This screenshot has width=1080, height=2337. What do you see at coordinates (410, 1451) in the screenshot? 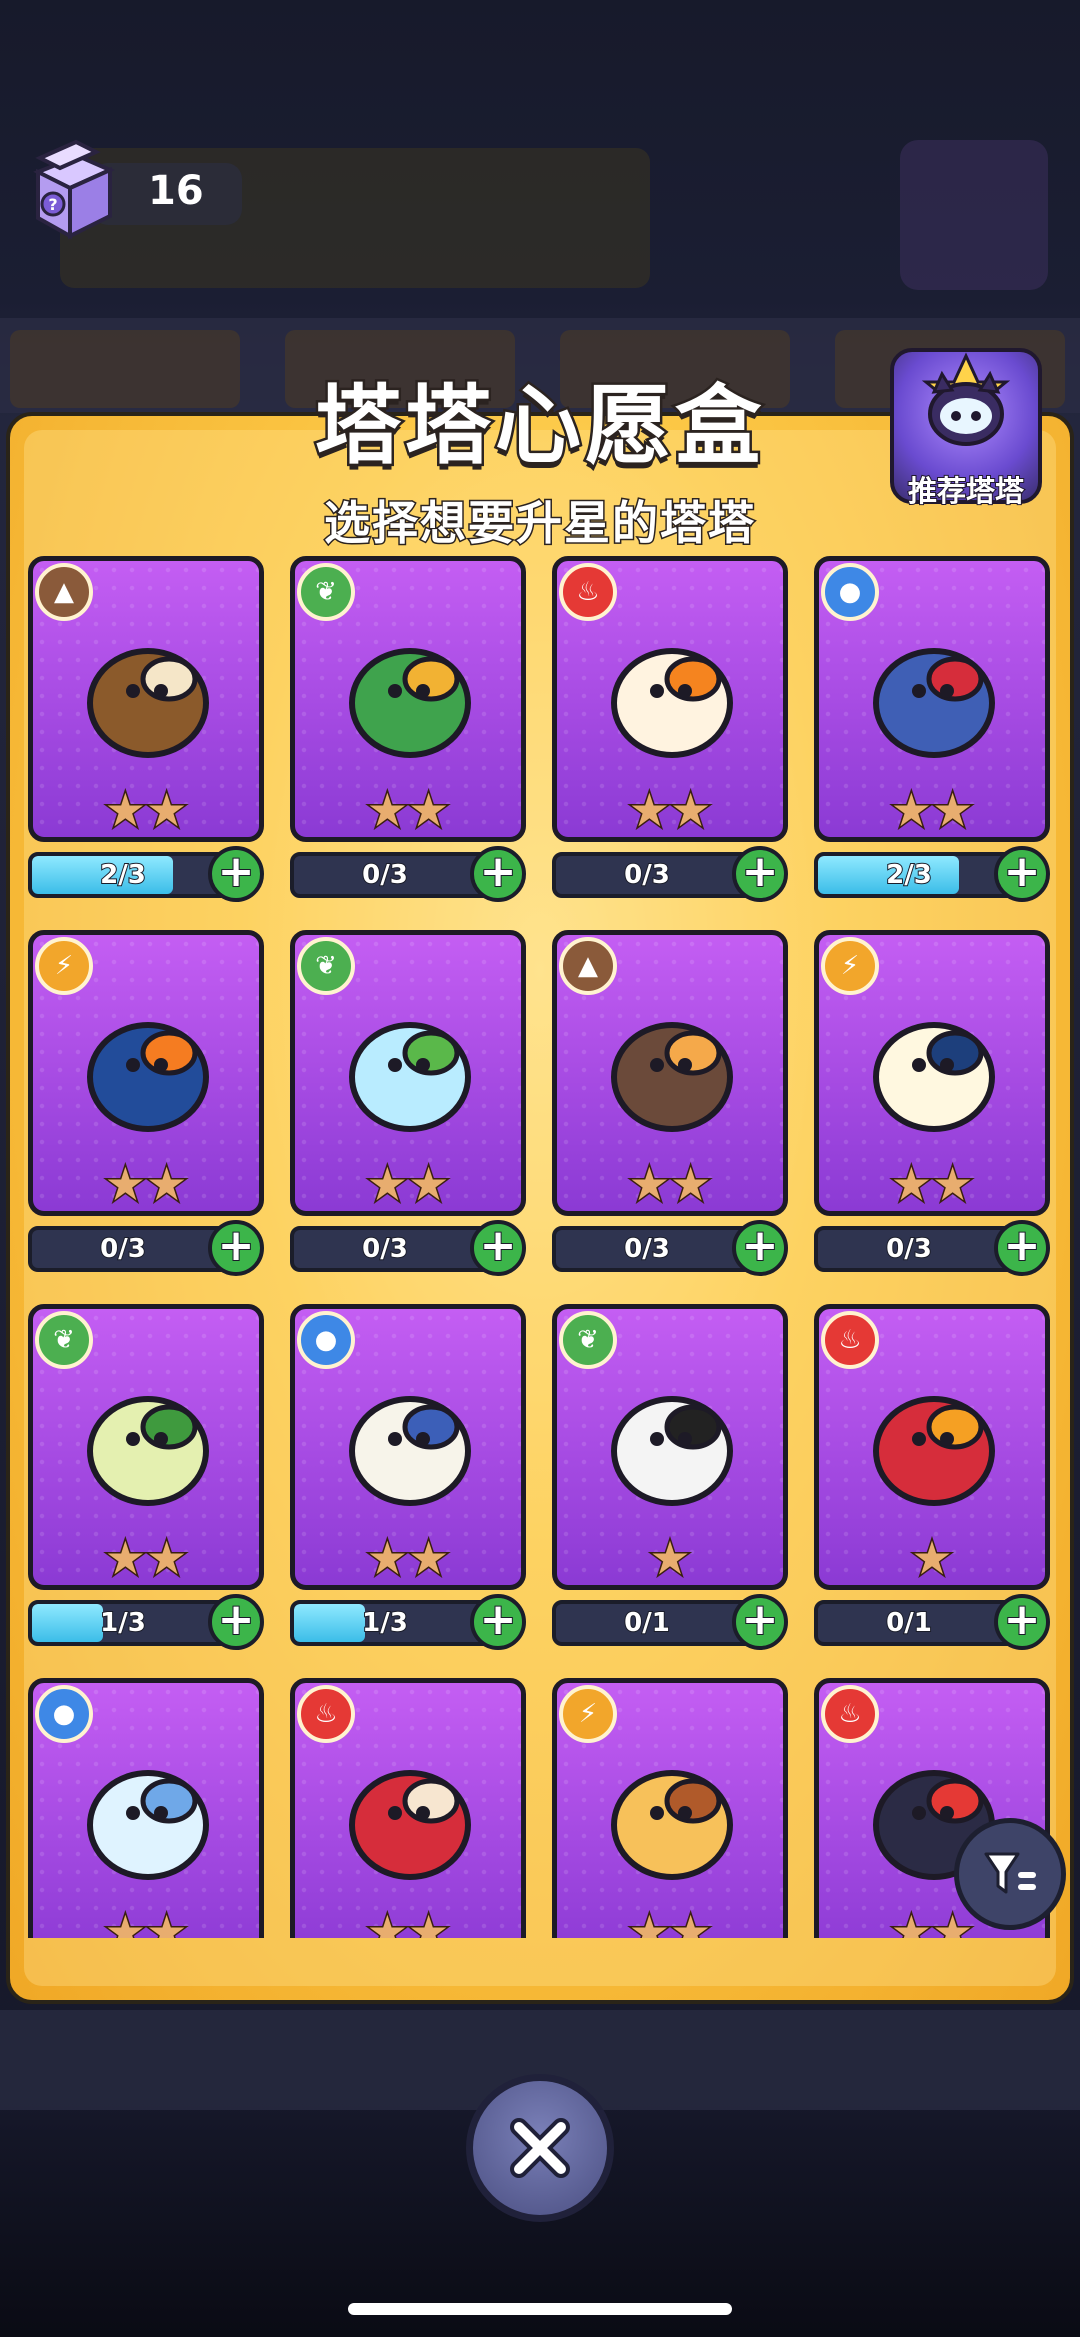
I see `polar-bear-icon` at bounding box center [410, 1451].